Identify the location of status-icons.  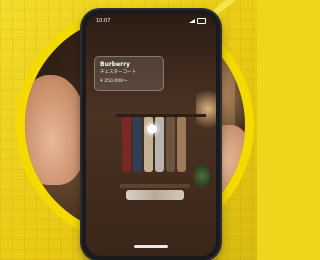
(197, 21).